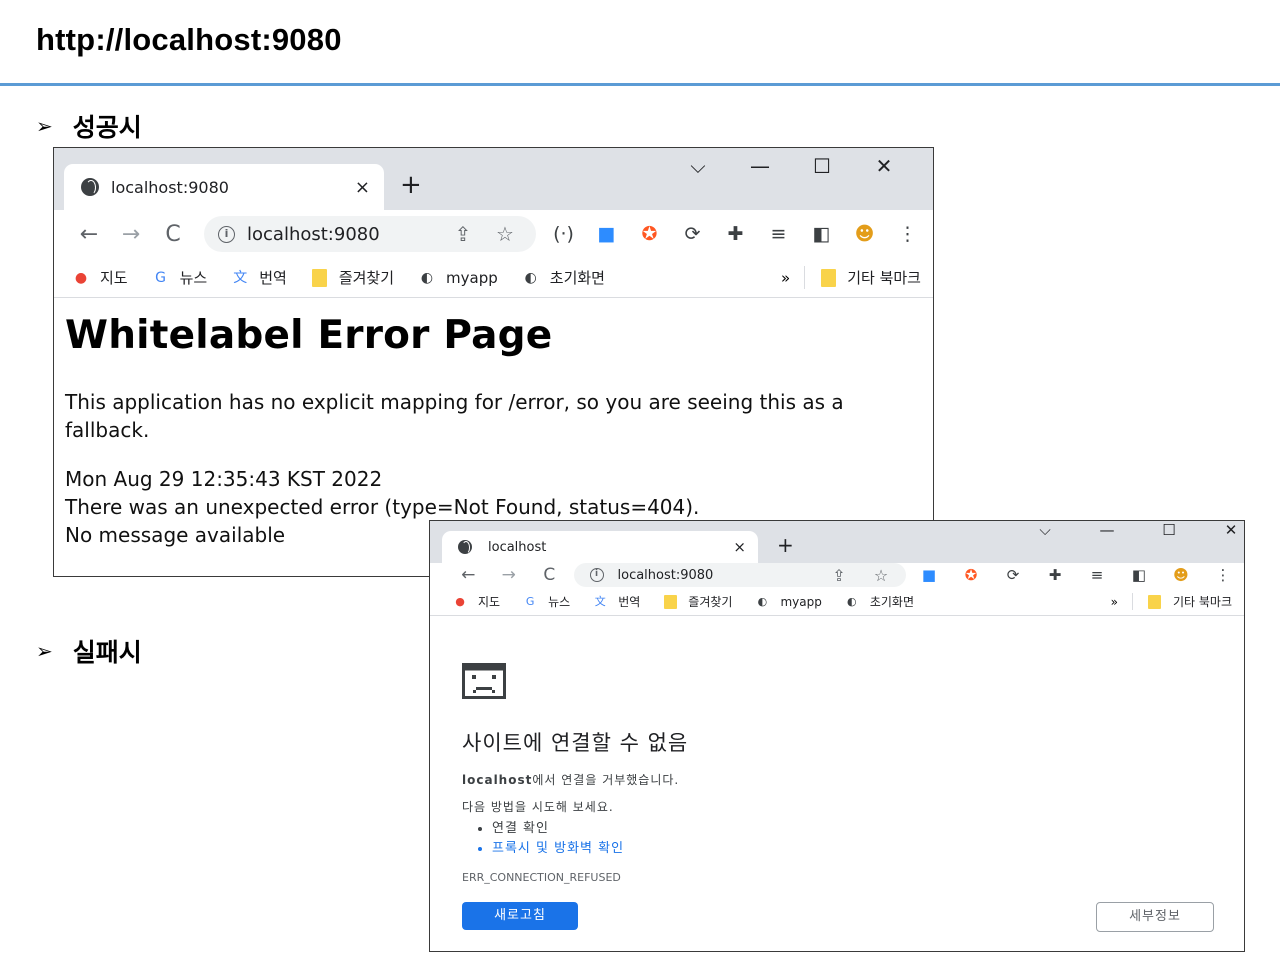 The width and height of the screenshot is (1280, 960). Describe the element at coordinates (1202, 602) in the screenshot. I see `other-bookmarks-label: 기타 북마크` at that location.